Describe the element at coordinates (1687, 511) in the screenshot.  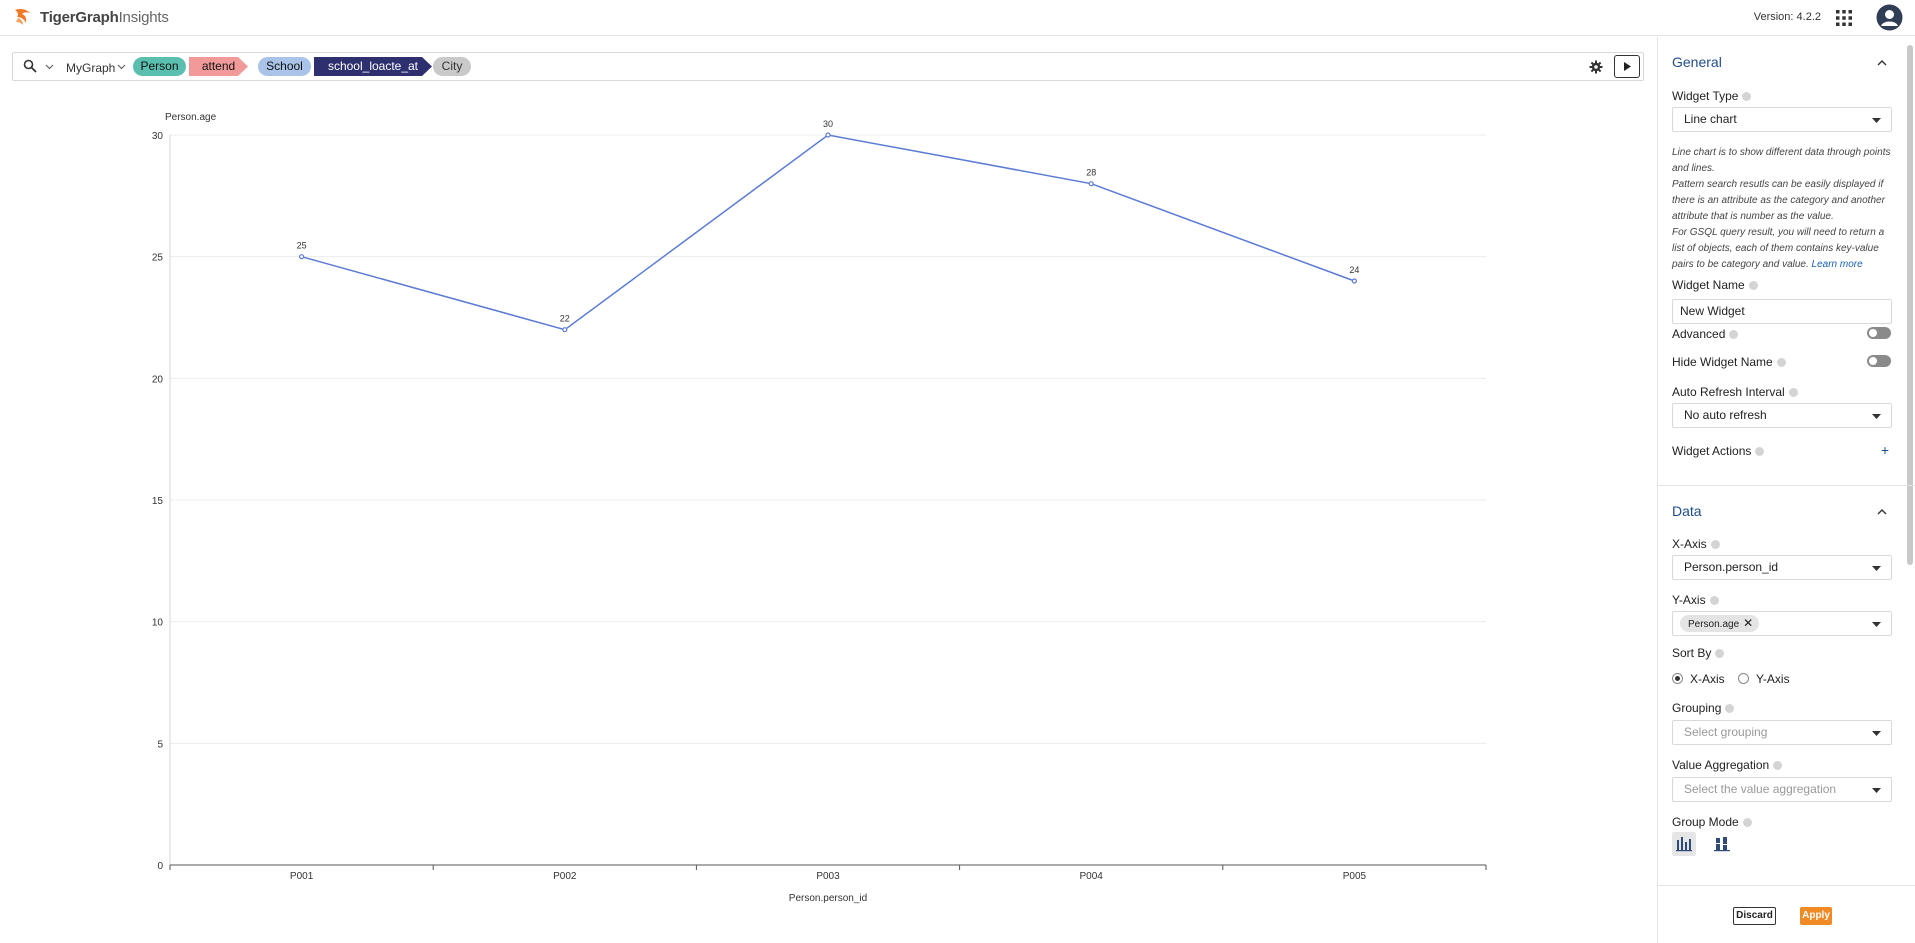
I see `data-section-title: Data` at that location.